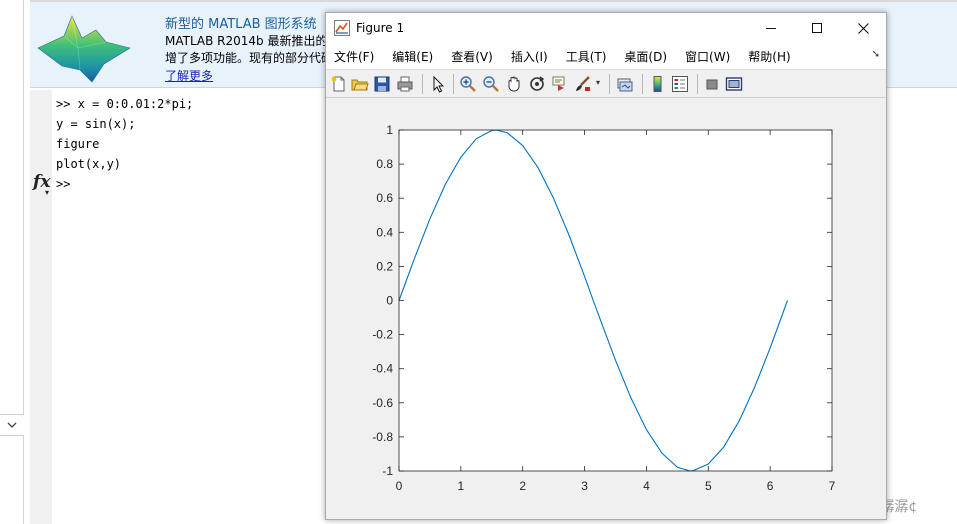  I want to click on close-button, so click(863, 28).